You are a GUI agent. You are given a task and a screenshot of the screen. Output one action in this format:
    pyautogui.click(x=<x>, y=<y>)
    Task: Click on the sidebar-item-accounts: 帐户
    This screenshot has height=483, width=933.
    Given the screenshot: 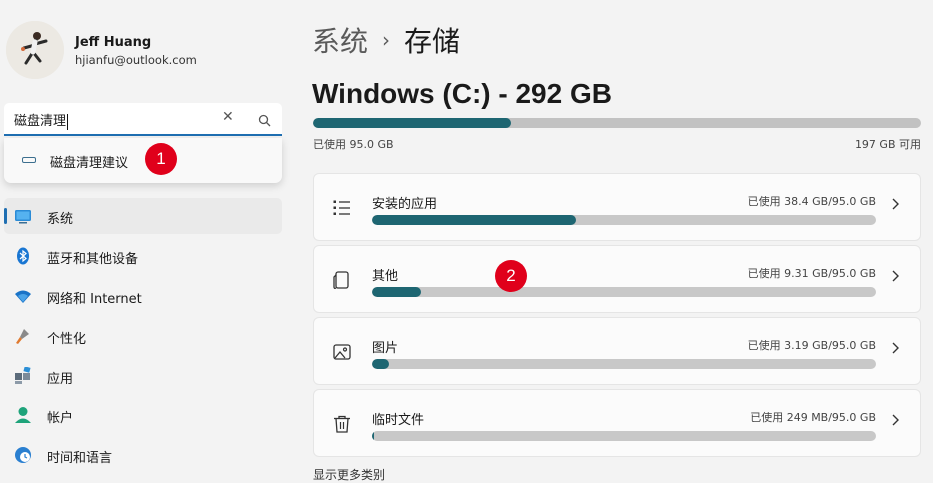 What is the action you would take?
    pyautogui.click(x=143, y=415)
    